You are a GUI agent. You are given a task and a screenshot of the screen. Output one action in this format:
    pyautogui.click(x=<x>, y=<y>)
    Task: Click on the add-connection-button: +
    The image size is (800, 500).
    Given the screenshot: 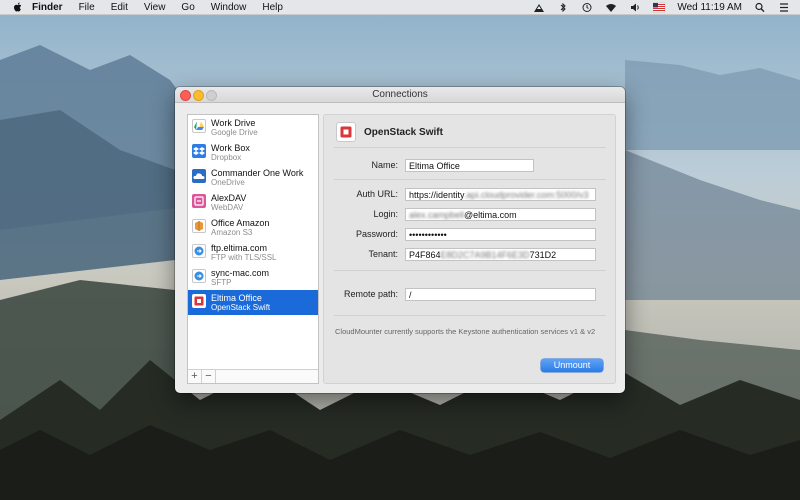 What is the action you would take?
    pyautogui.click(x=195, y=376)
    